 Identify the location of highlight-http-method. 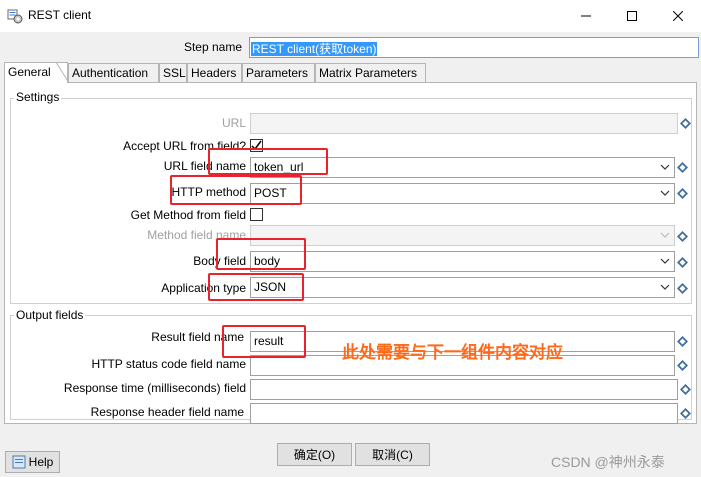
(236, 190).